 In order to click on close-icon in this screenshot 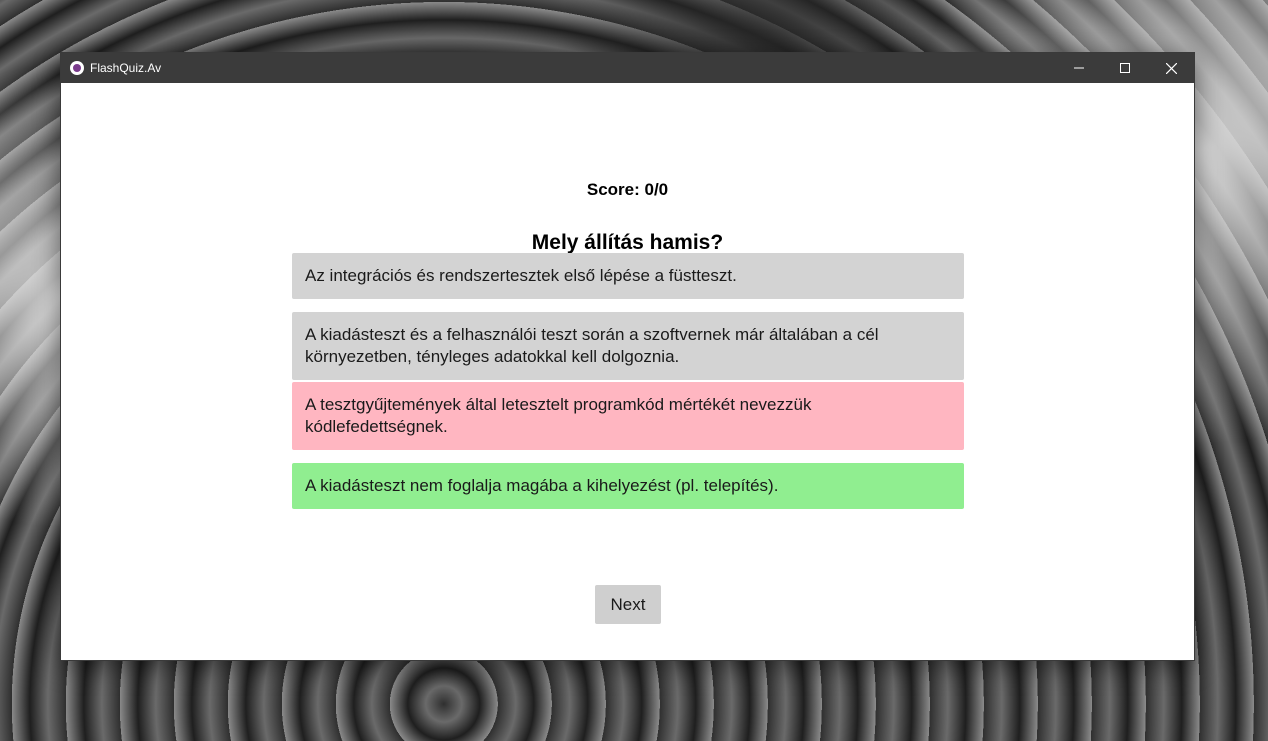, I will do `click(1171, 68)`.